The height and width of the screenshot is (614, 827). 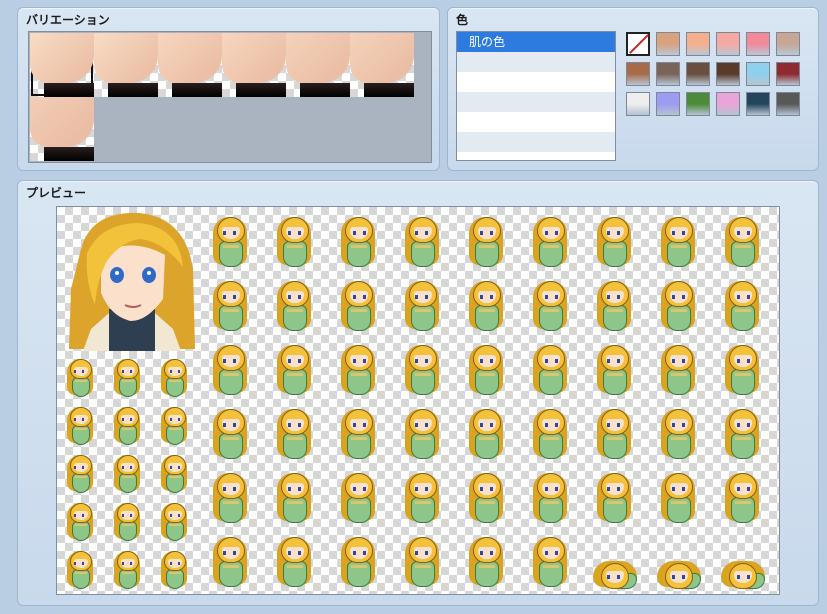 I want to click on color-list-item: 肌の色, so click(x=536, y=42).